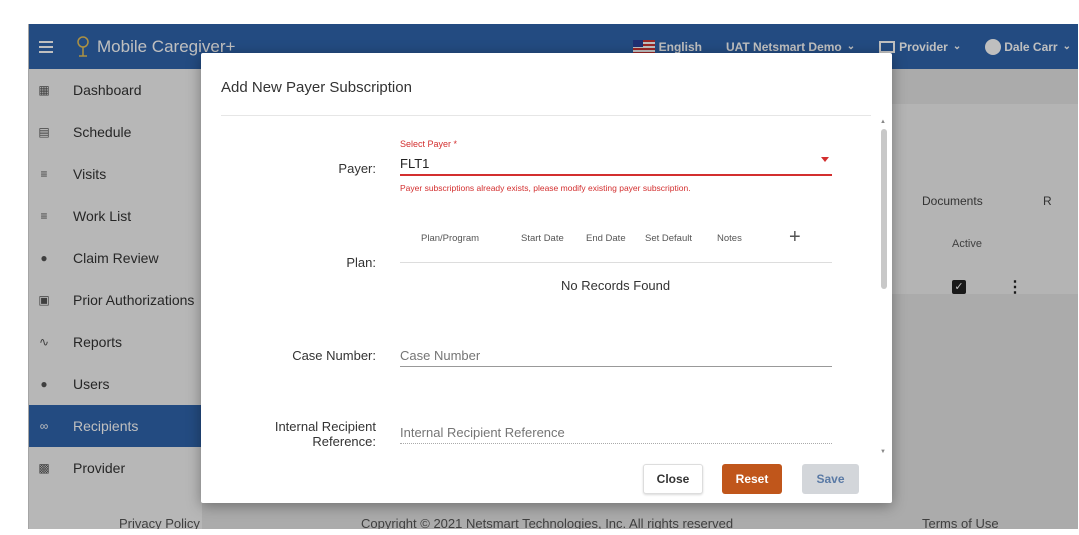  I want to click on dropdown-arrow-icon, so click(825, 159).